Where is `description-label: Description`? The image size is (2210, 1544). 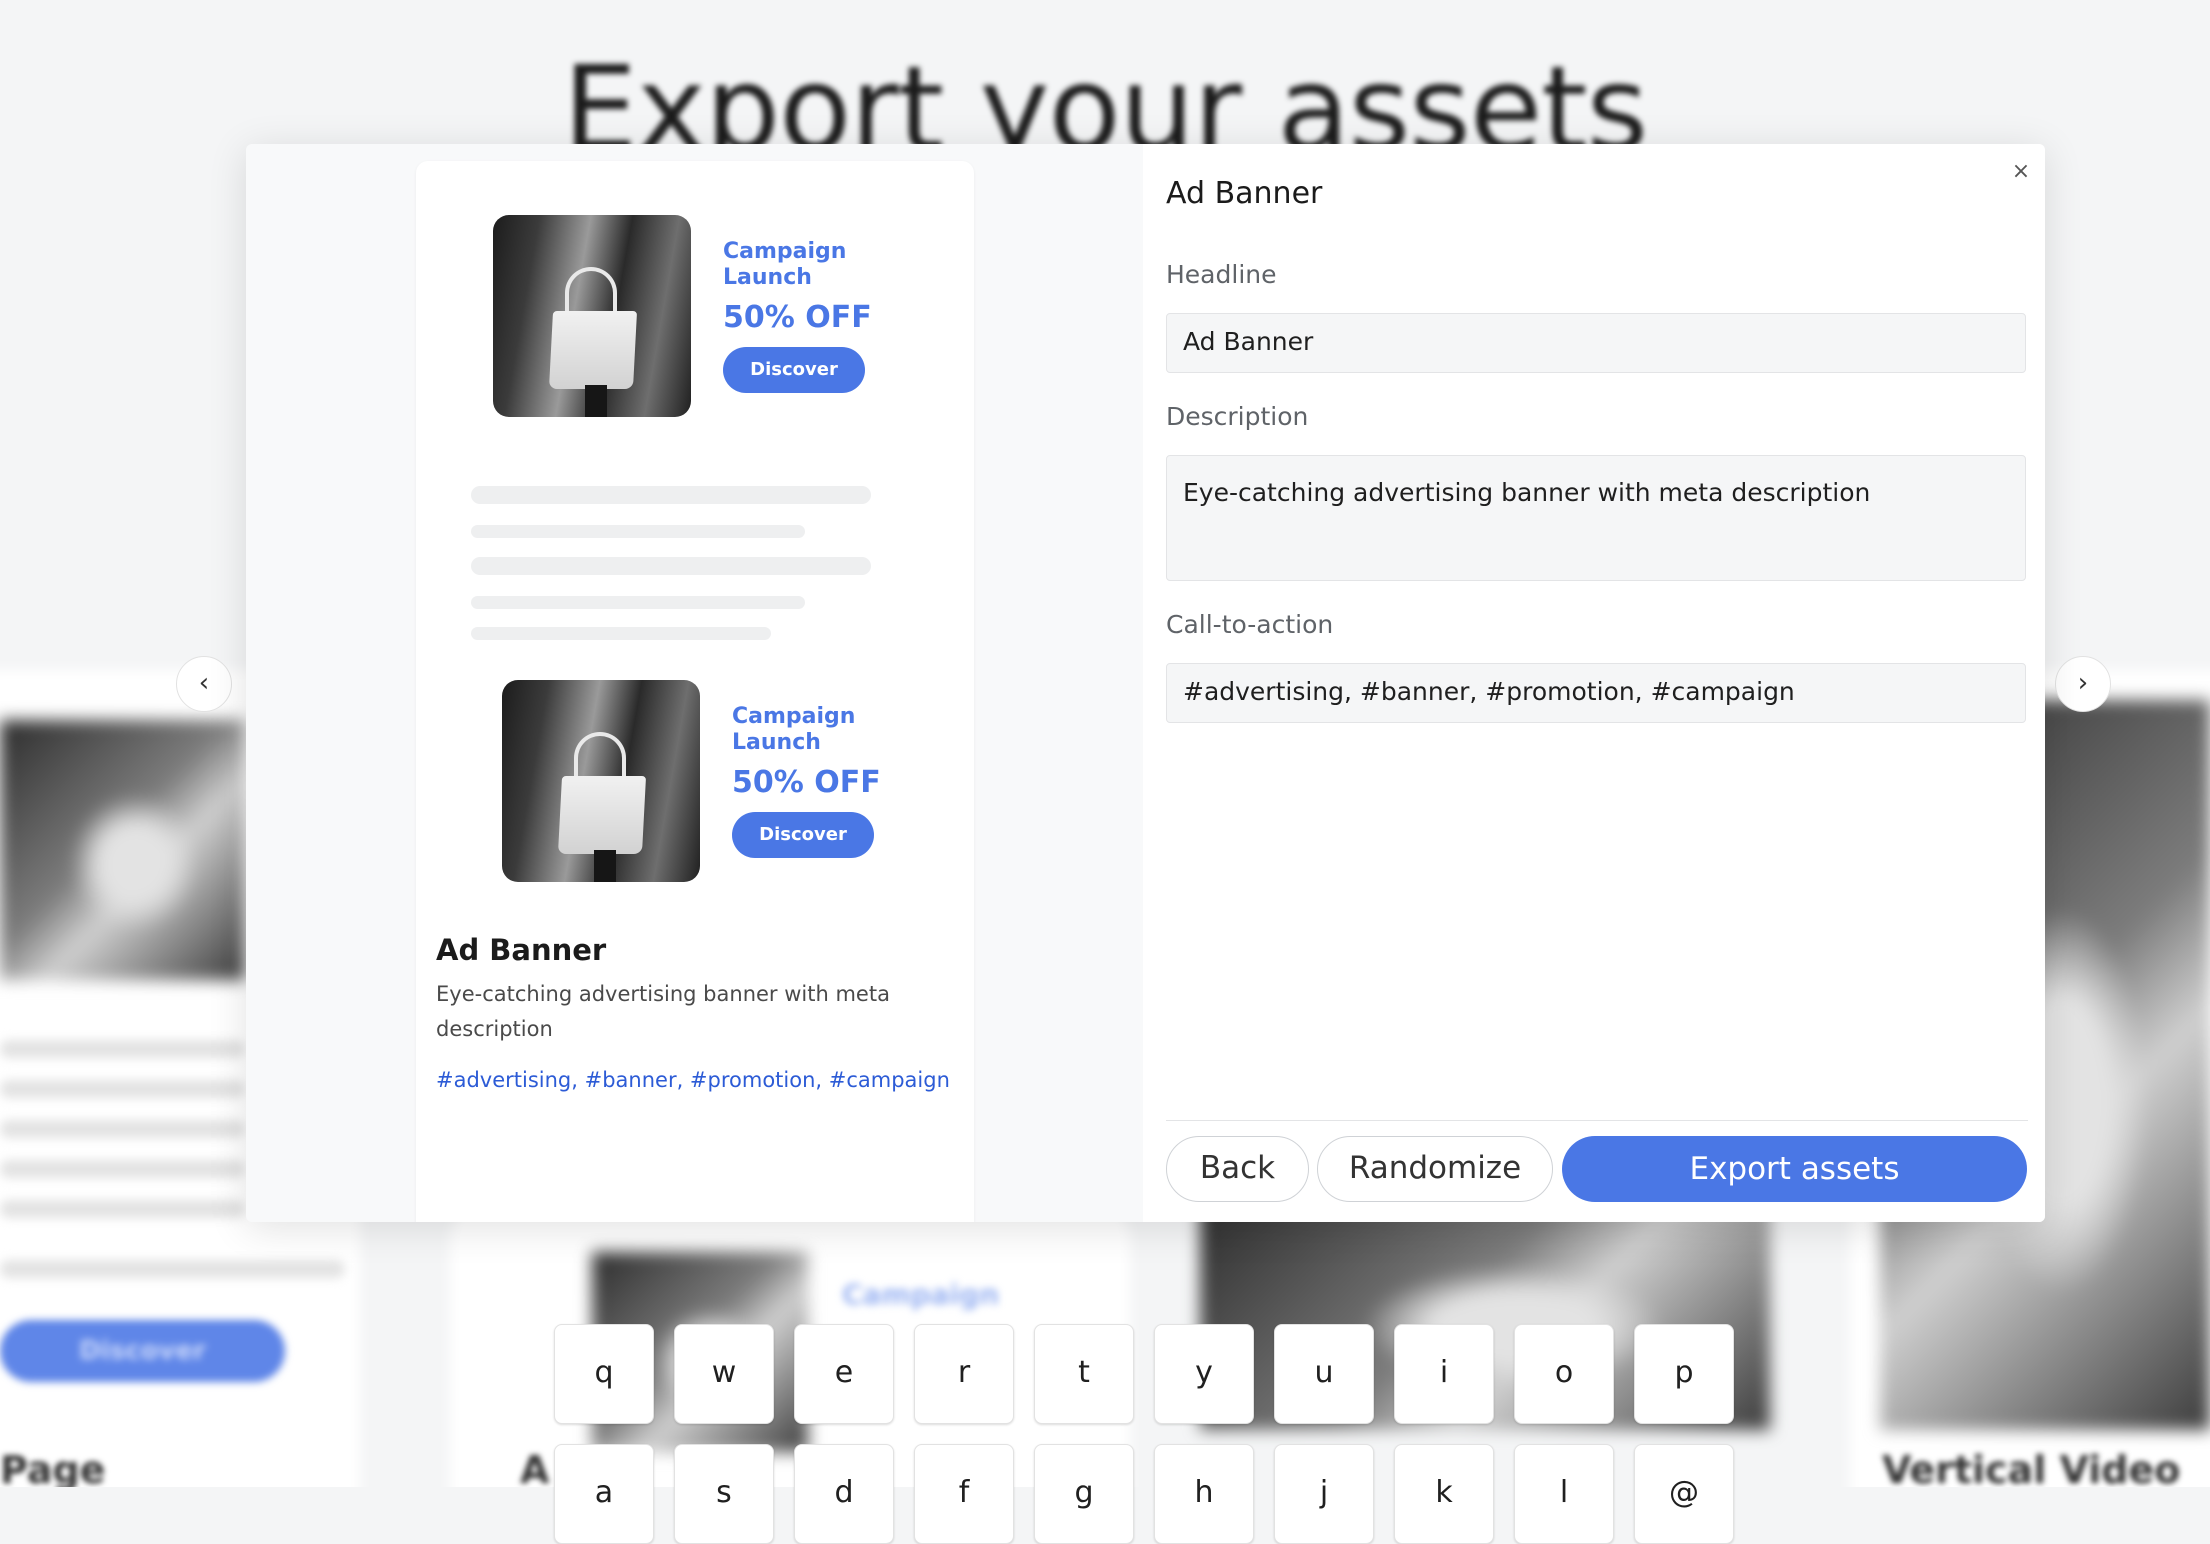
description-label: Description is located at coordinates (1237, 416).